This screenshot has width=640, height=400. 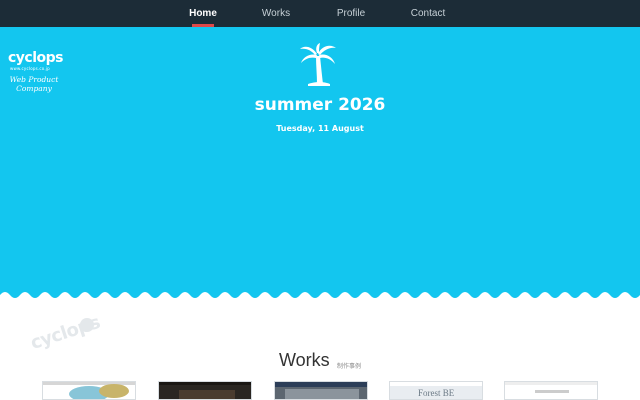 What do you see at coordinates (320, 105) in the screenshot?
I see `season-title: summer 2026` at bounding box center [320, 105].